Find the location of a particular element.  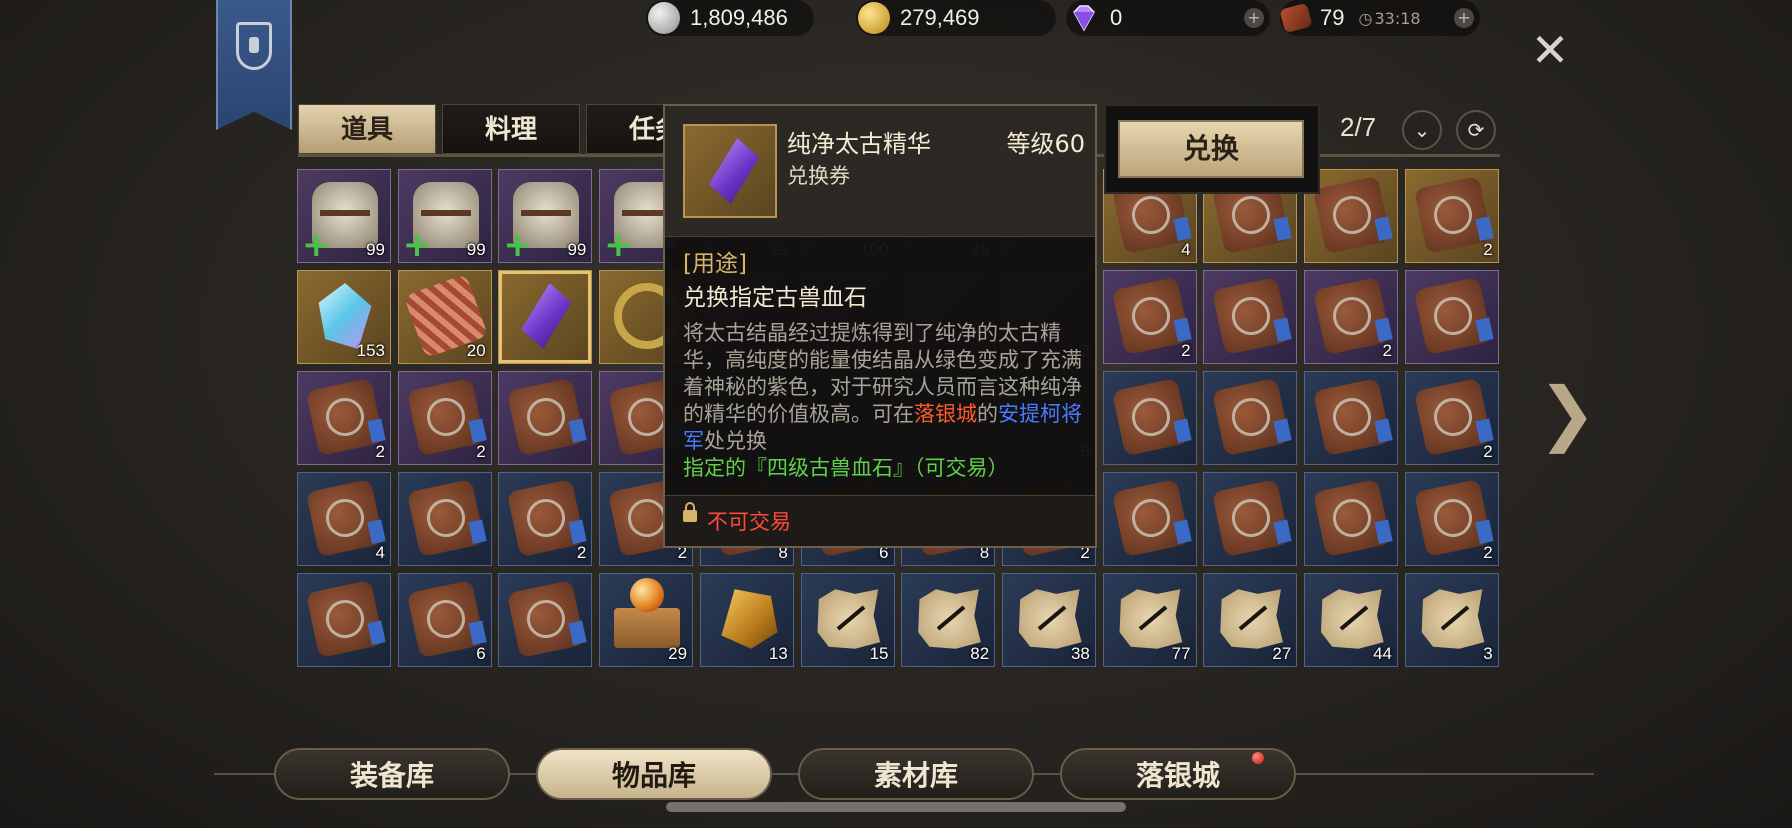

gold-currency: 279,469 is located at coordinates (956, 18).